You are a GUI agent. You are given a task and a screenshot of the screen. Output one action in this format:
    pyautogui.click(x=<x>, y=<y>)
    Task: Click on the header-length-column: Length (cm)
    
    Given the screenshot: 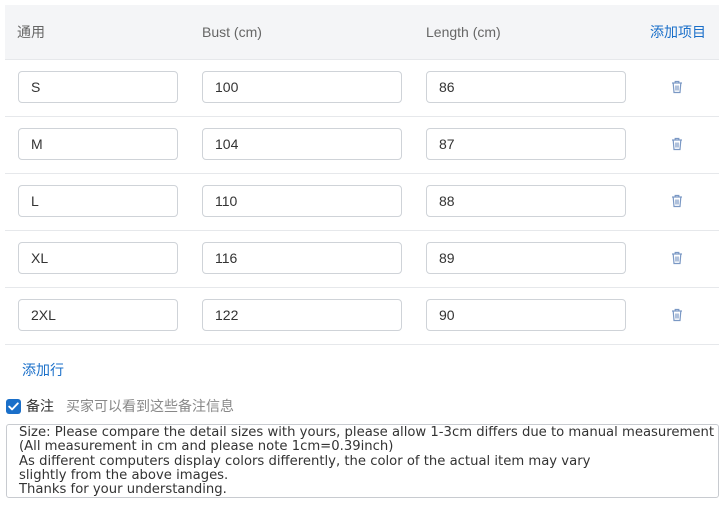 What is the action you would take?
    pyautogui.click(x=463, y=32)
    